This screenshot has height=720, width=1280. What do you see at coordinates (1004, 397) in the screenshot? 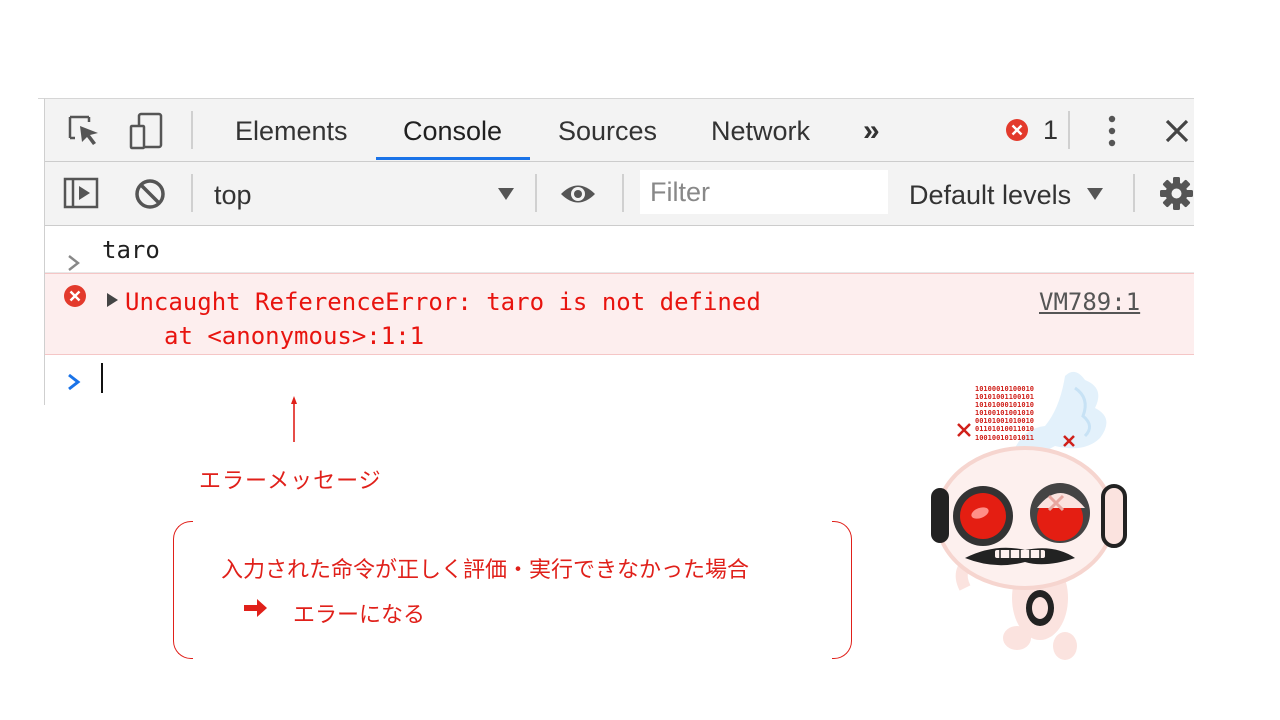
I see `svg-text: 10101001100101` at bounding box center [1004, 397].